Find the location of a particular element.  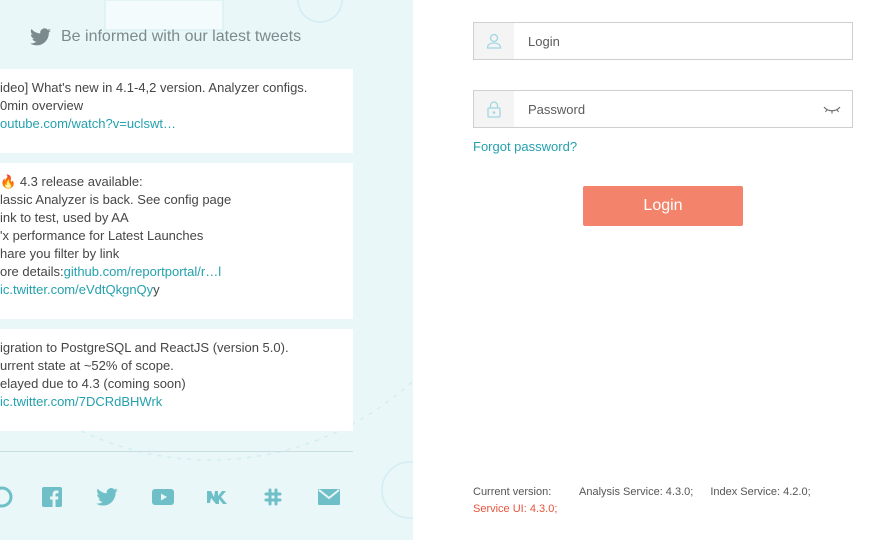

facebook-icon is located at coordinates (52, 497).